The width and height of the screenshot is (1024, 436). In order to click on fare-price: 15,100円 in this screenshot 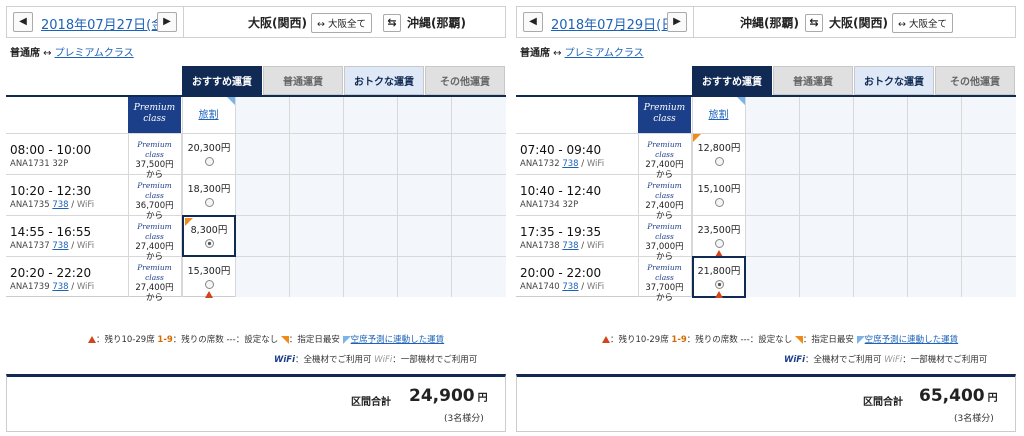, I will do `click(719, 189)`.